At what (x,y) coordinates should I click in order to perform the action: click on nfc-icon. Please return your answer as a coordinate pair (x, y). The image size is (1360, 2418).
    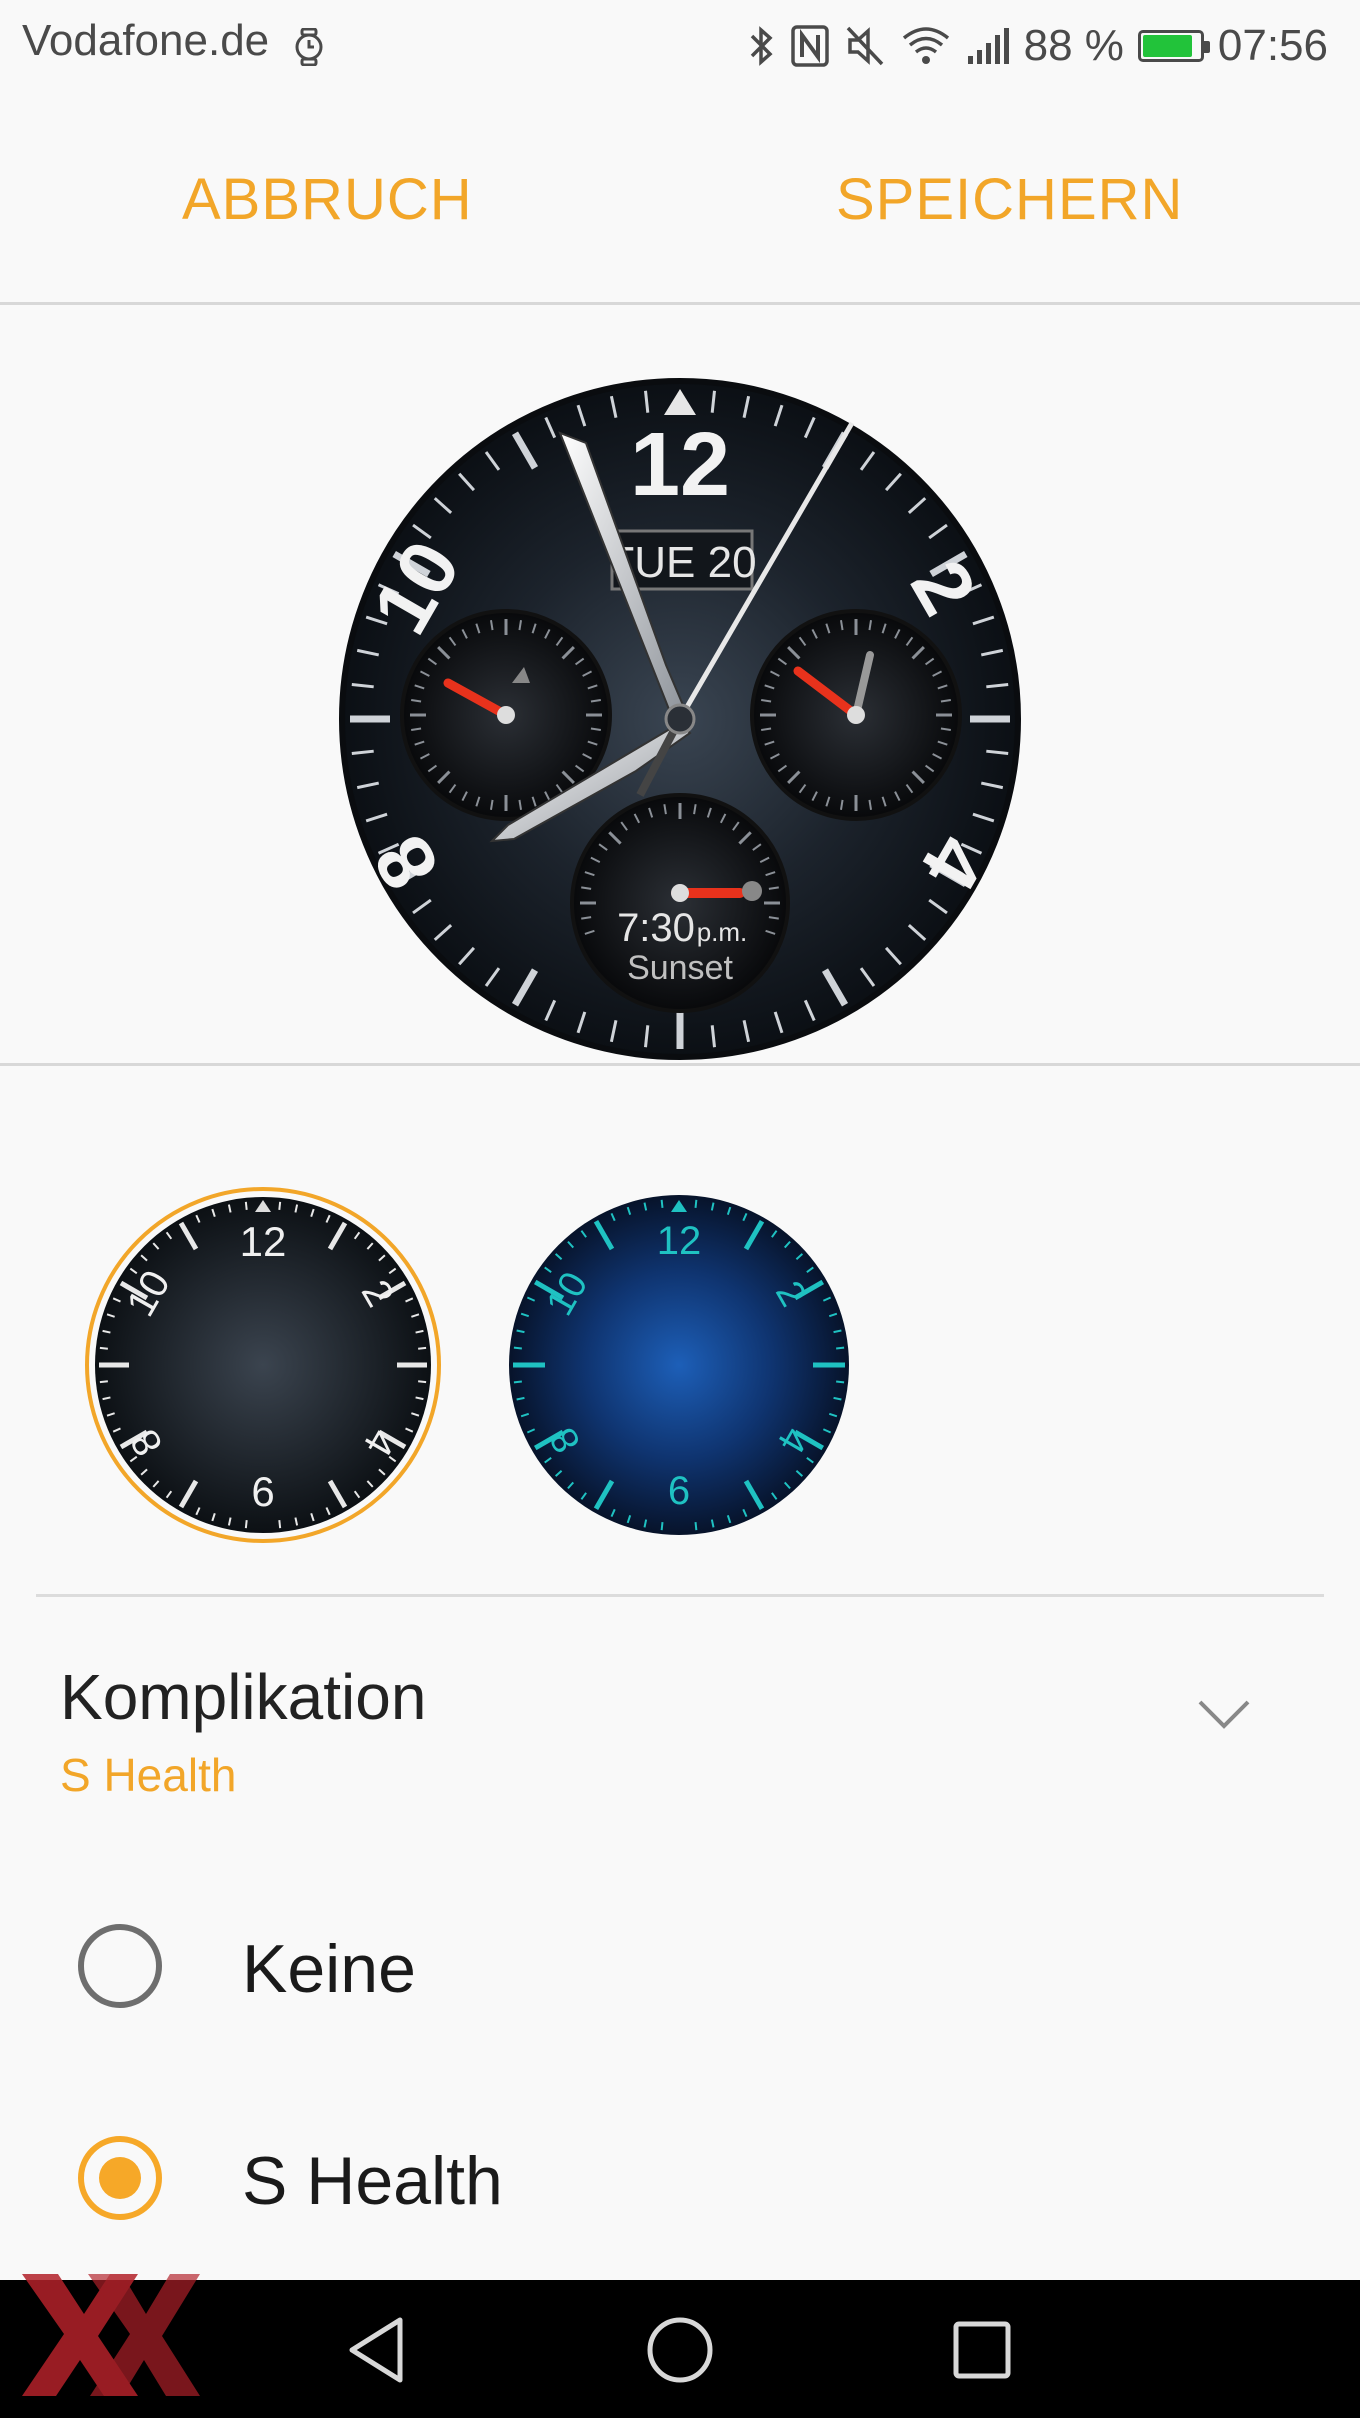
    Looking at the image, I should click on (809, 46).